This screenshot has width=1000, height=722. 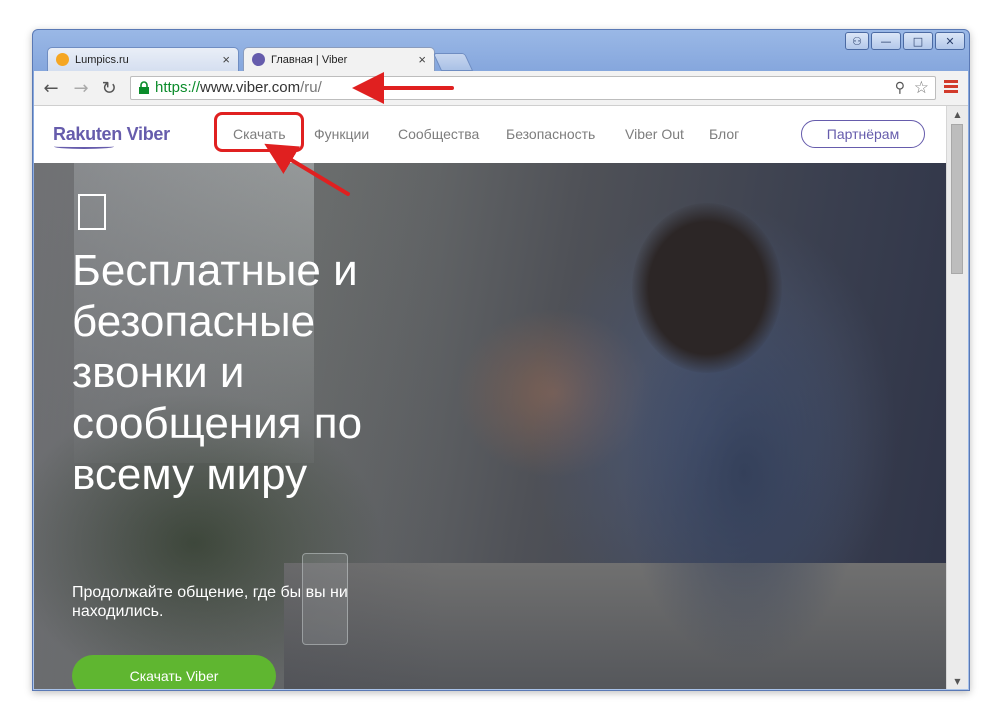 I want to click on back-arrow-icon: ←, so click(x=51, y=88).